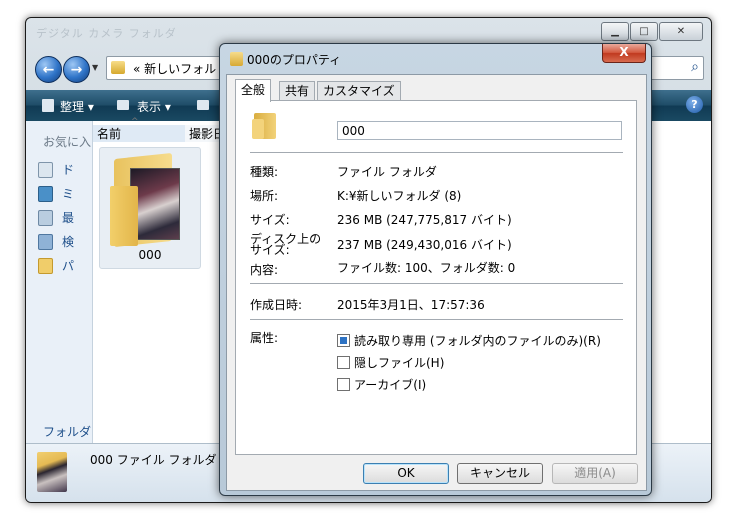 The height and width of the screenshot is (525, 740). I want to click on explorer-title: デジタル カメラ フォルダ, so click(106, 33).